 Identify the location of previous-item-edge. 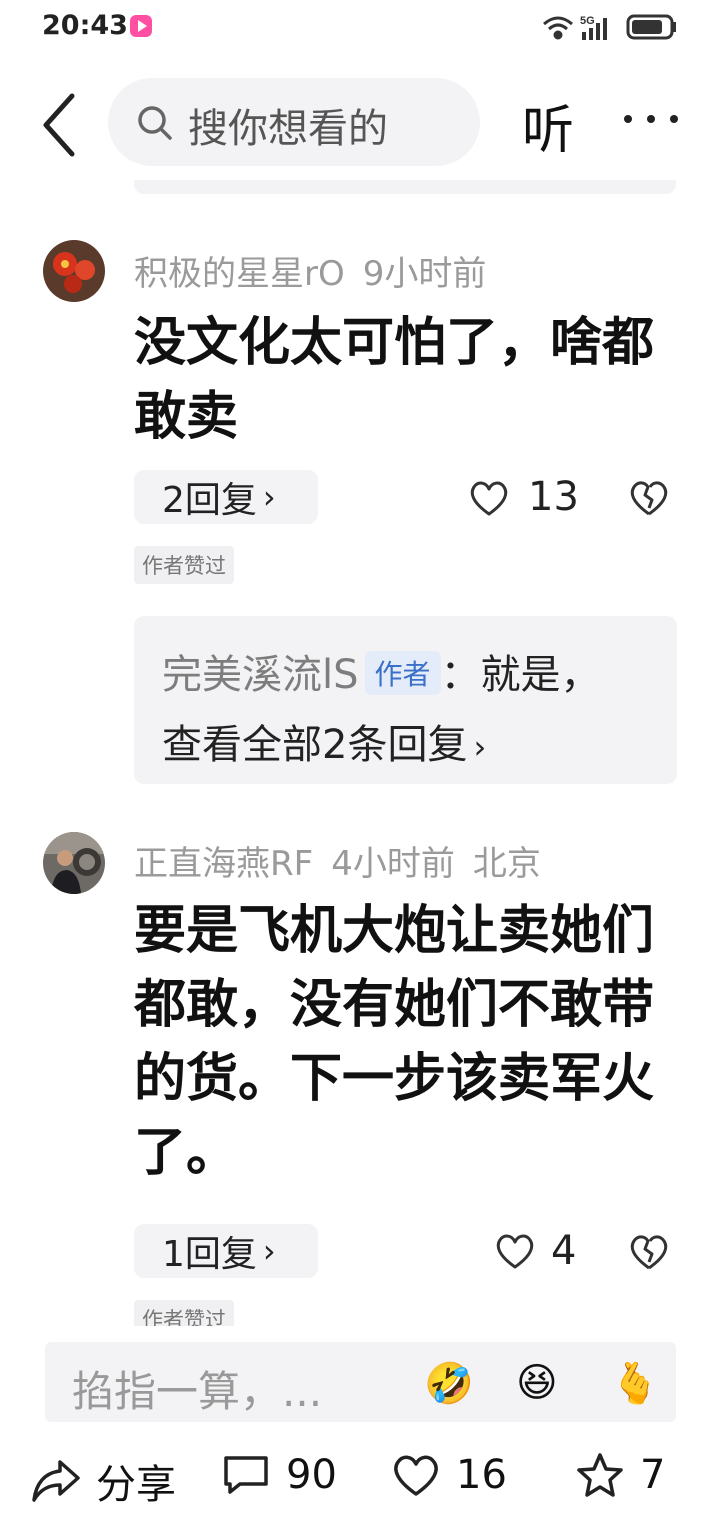
(405, 187).